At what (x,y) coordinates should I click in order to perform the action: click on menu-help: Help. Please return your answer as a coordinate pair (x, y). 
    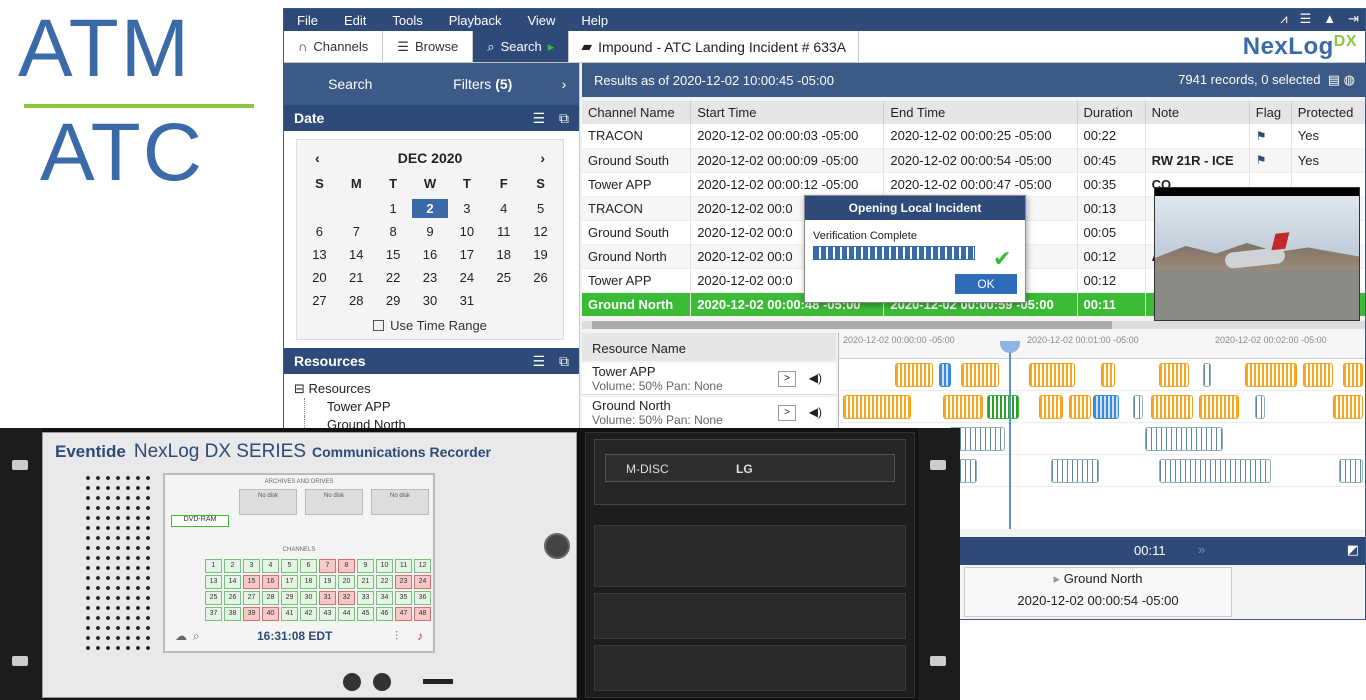
    Looking at the image, I should click on (594, 20).